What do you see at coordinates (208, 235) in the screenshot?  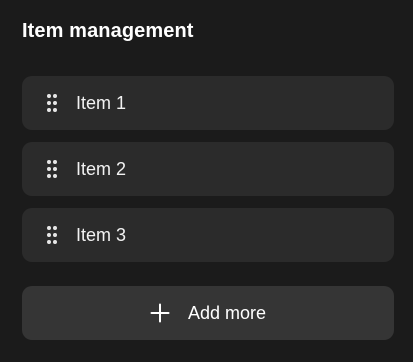 I see `list-item: Item 3` at bounding box center [208, 235].